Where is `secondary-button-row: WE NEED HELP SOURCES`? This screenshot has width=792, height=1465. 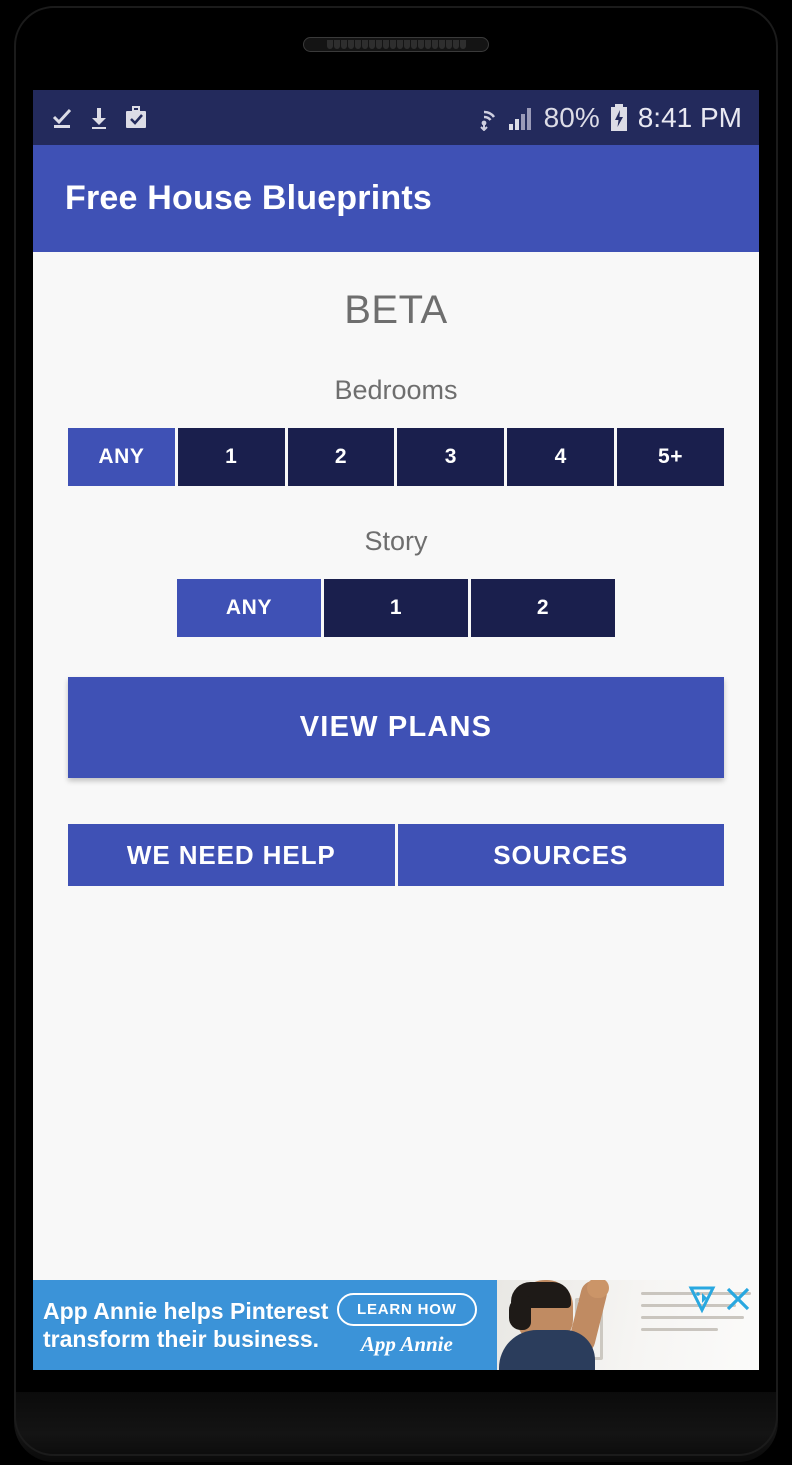
secondary-button-row: WE NEED HELP SOURCES is located at coordinates (396, 855).